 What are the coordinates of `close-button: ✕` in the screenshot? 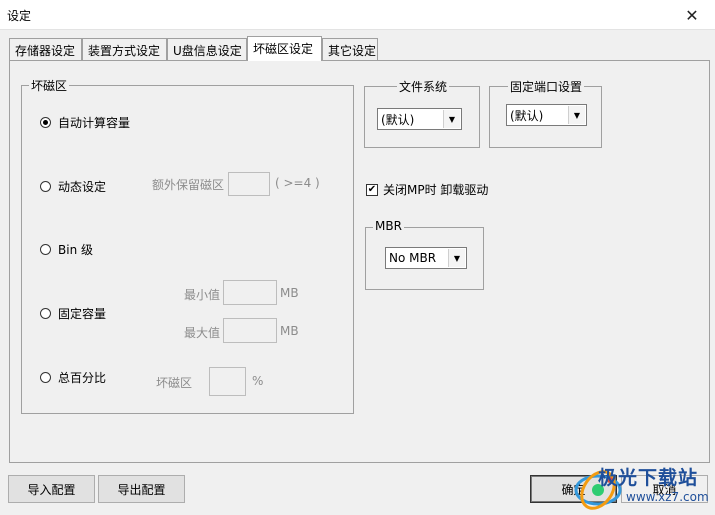 It's located at (692, 15).